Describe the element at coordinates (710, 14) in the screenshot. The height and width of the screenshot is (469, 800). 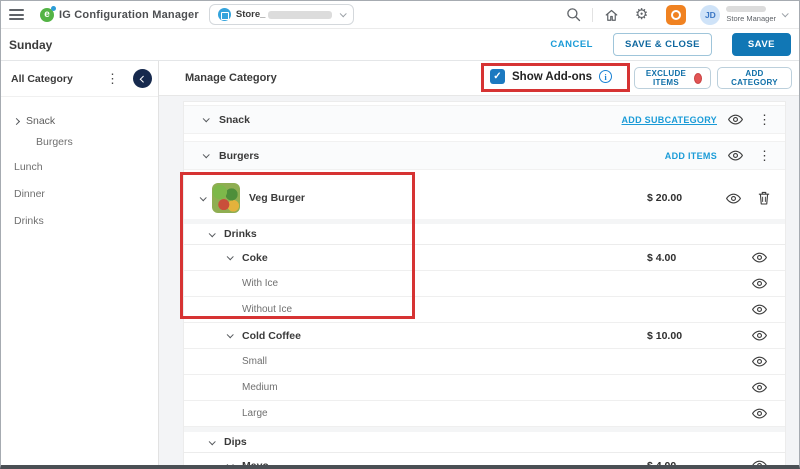
I see `avatar: JD` at that location.